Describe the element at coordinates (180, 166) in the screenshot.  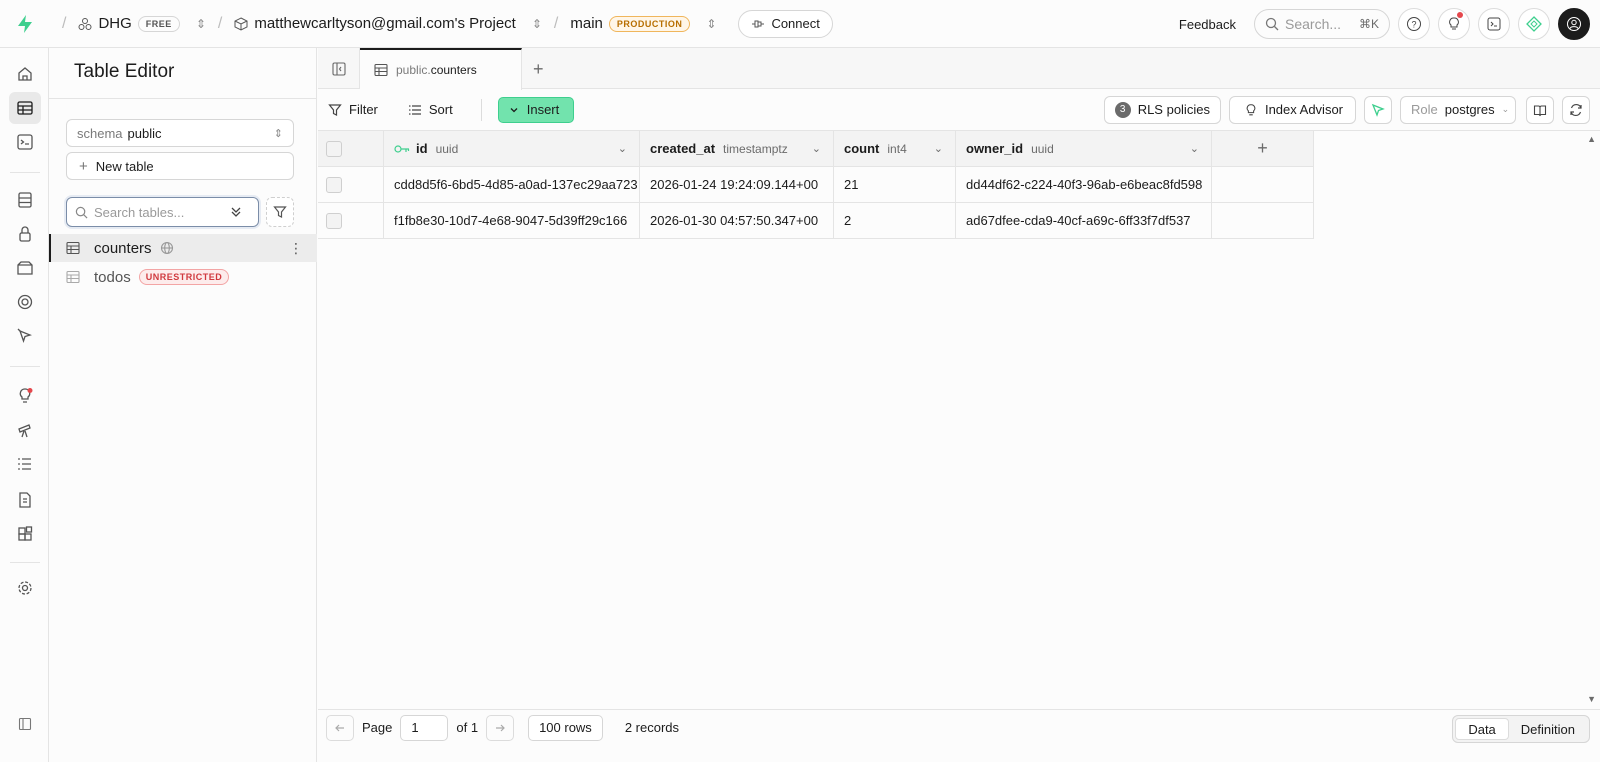
I see `new-table-button: + New table` at that location.